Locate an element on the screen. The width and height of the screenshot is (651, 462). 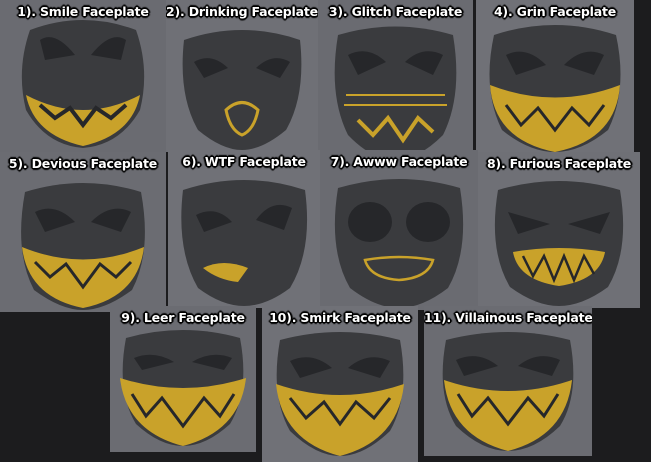
leer-faceplate-image is located at coordinates (183, 388).